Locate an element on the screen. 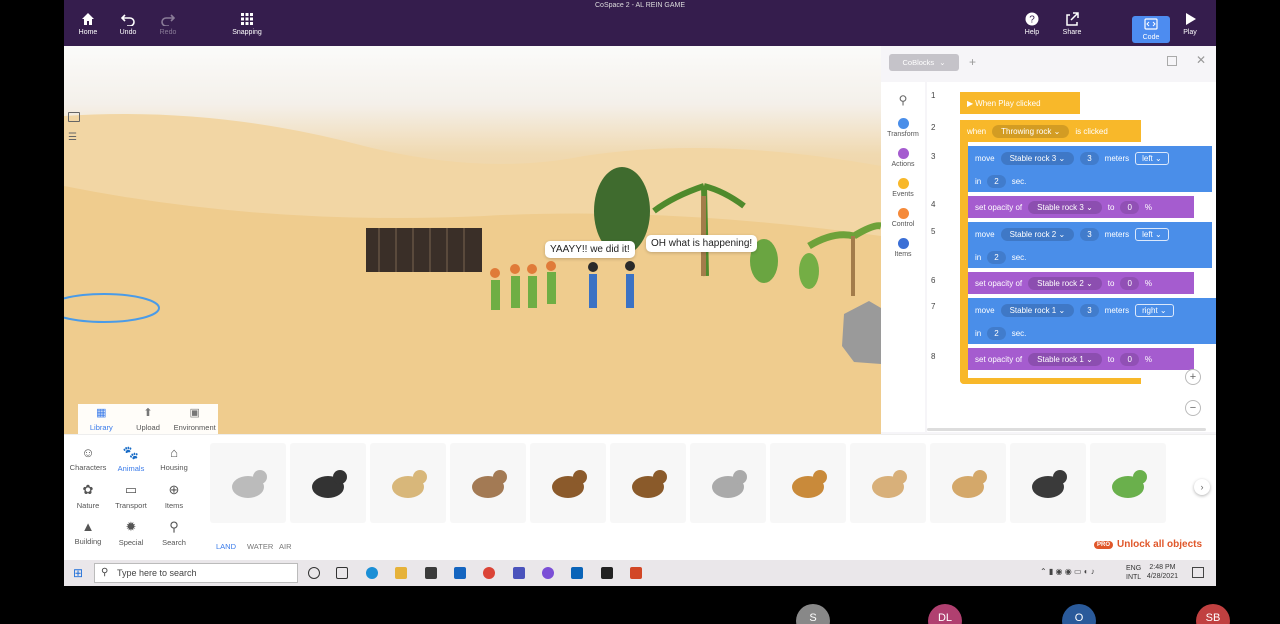 Image resolution: width=1280 pixels, height=624 pixels. category-control: Control is located at coordinates (903, 218).